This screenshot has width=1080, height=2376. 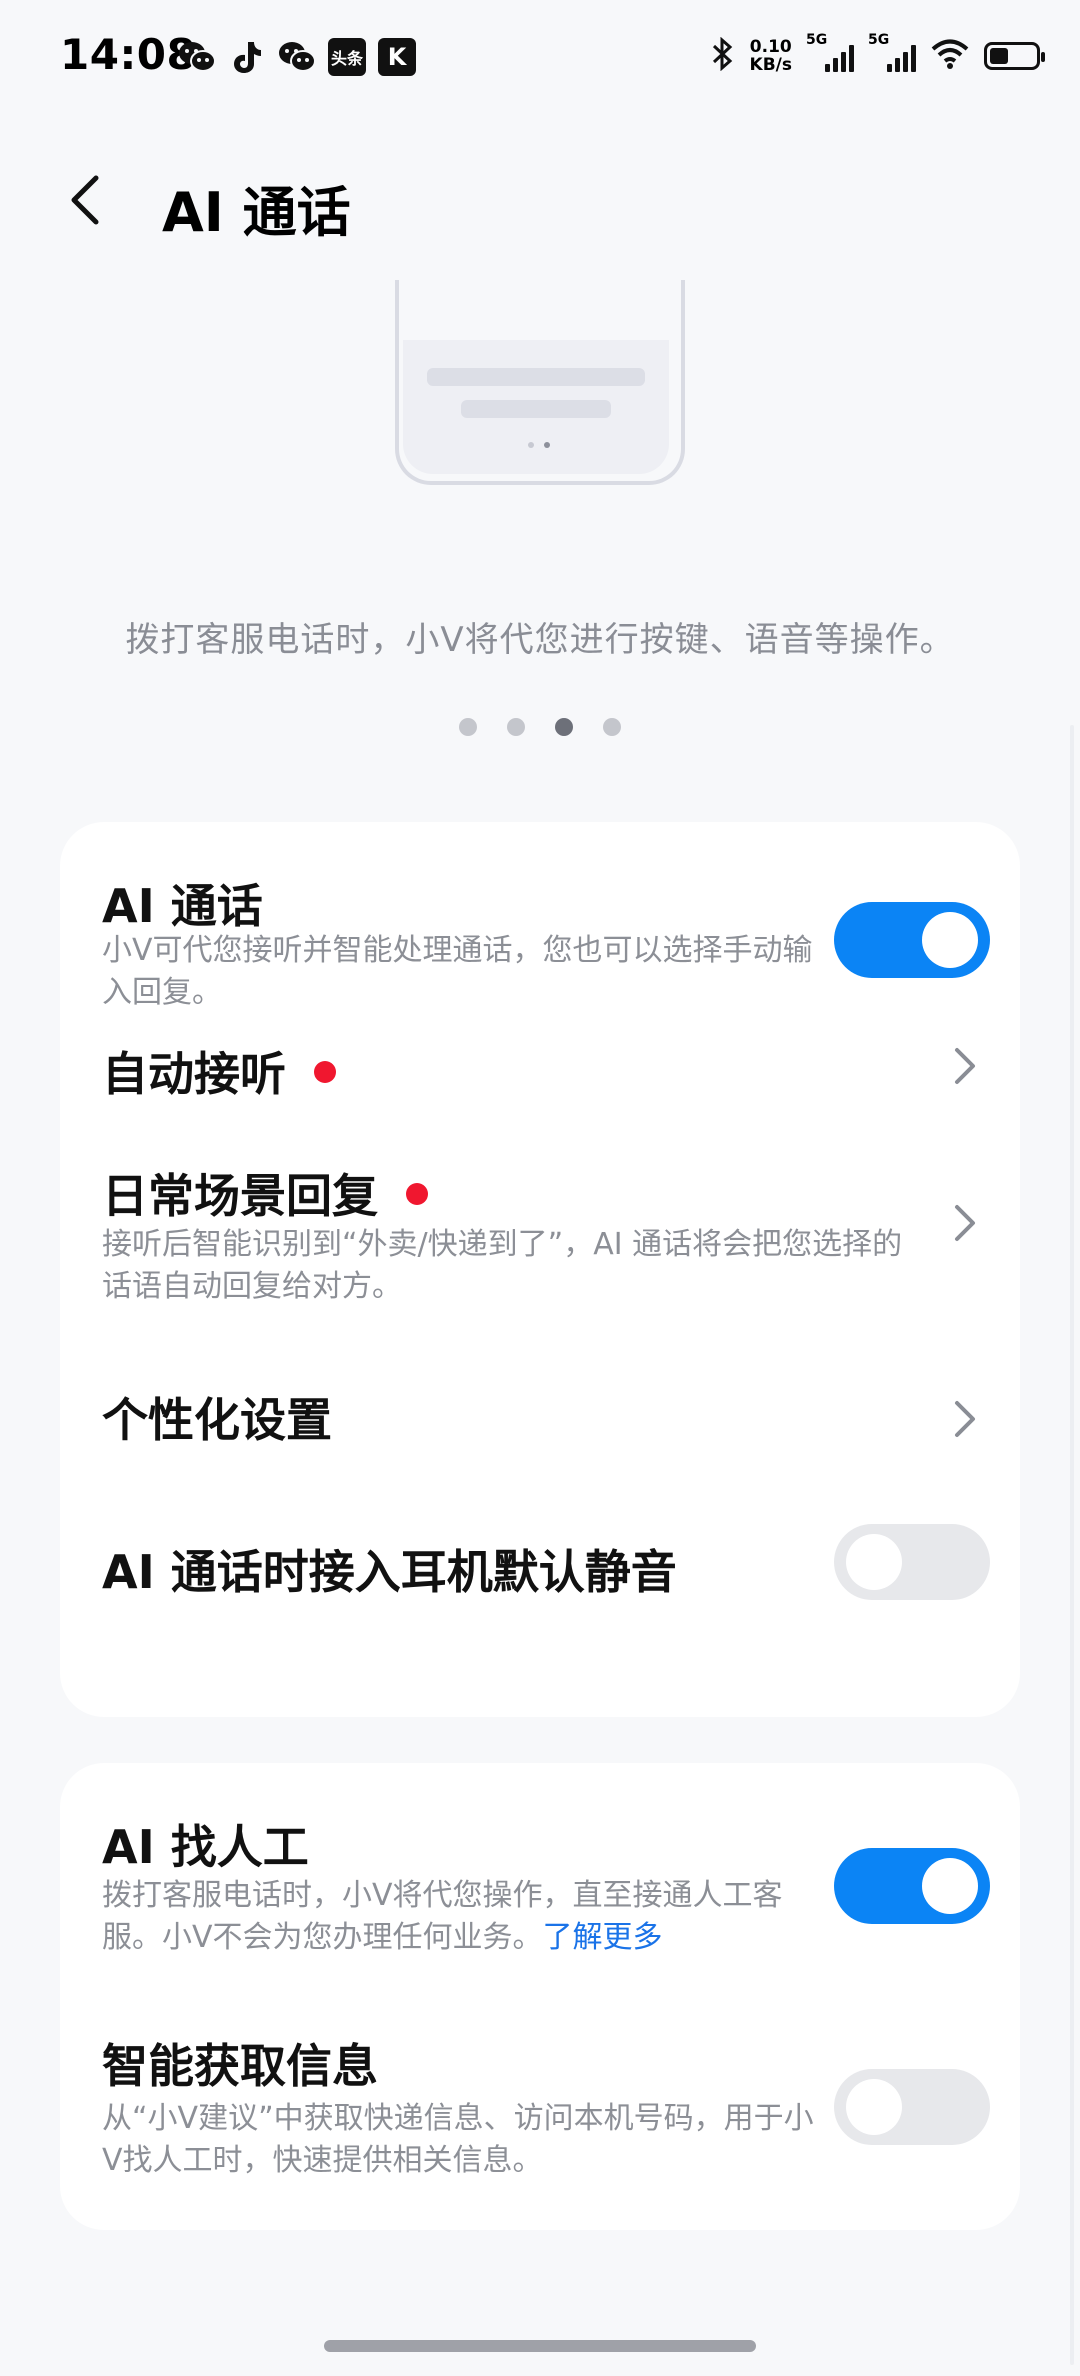 I want to click on signal-sim1-icon: 5G, so click(x=830, y=54).